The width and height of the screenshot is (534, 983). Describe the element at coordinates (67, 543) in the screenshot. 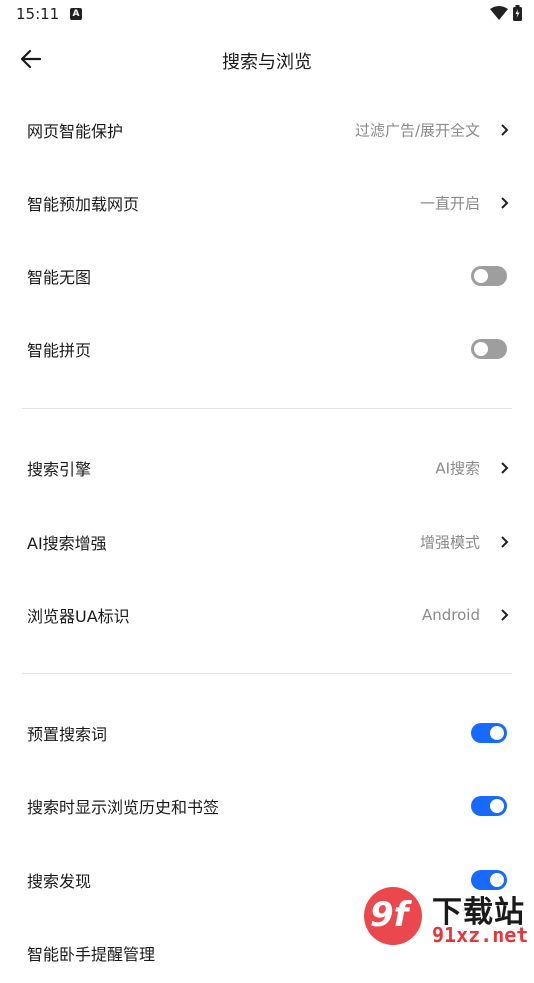

I see `row-label: AI搜索增强` at that location.